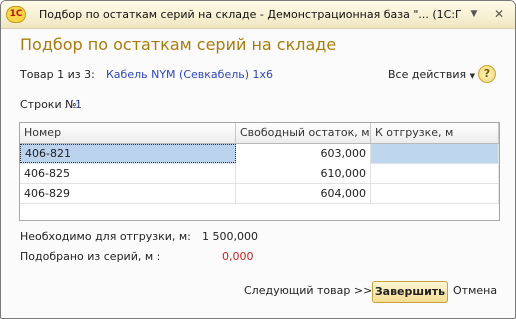 This screenshot has width=516, height=319. Describe the element at coordinates (303, 194) in the screenshot. I see `cell-free-stock: 604,000` at that location.